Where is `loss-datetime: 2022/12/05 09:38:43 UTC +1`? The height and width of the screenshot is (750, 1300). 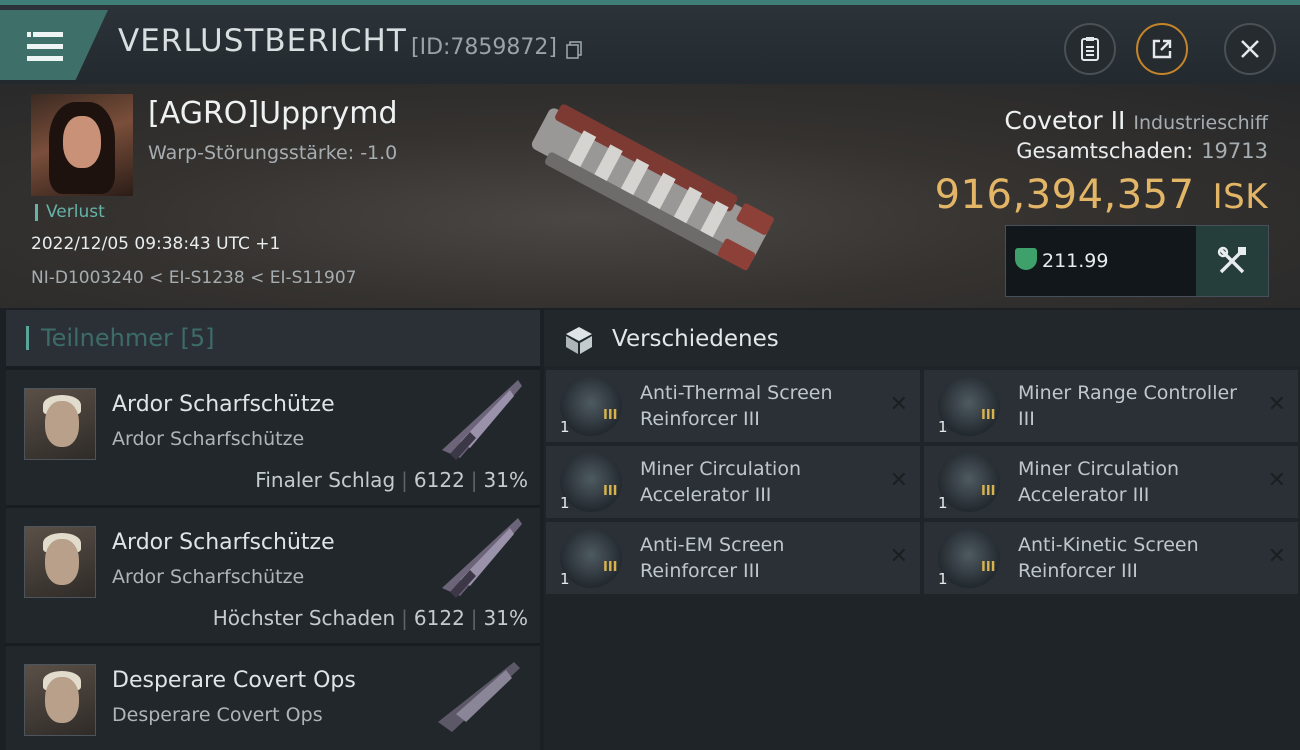 loss-datetime: 2022/12/05 09:38:43 UTC +1 is located at coordinates (156, 244).